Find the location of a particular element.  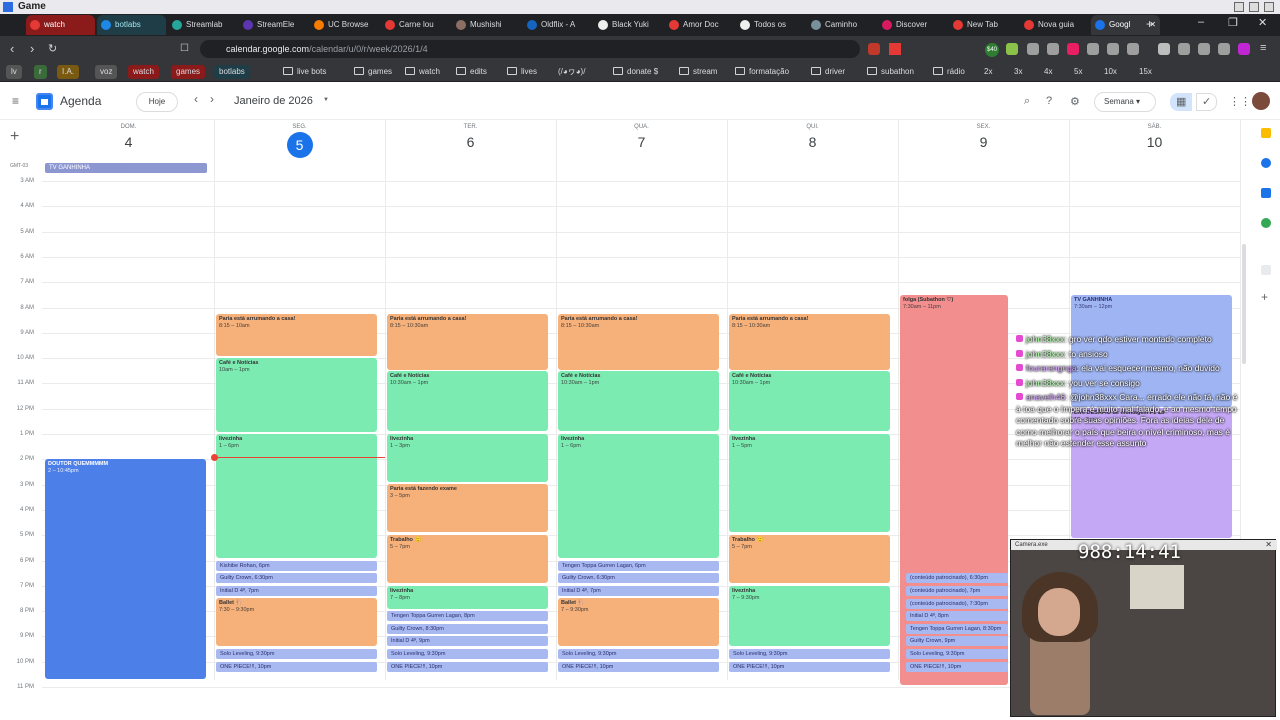

bookmark-item: voz is located at coordinates (106, 72).